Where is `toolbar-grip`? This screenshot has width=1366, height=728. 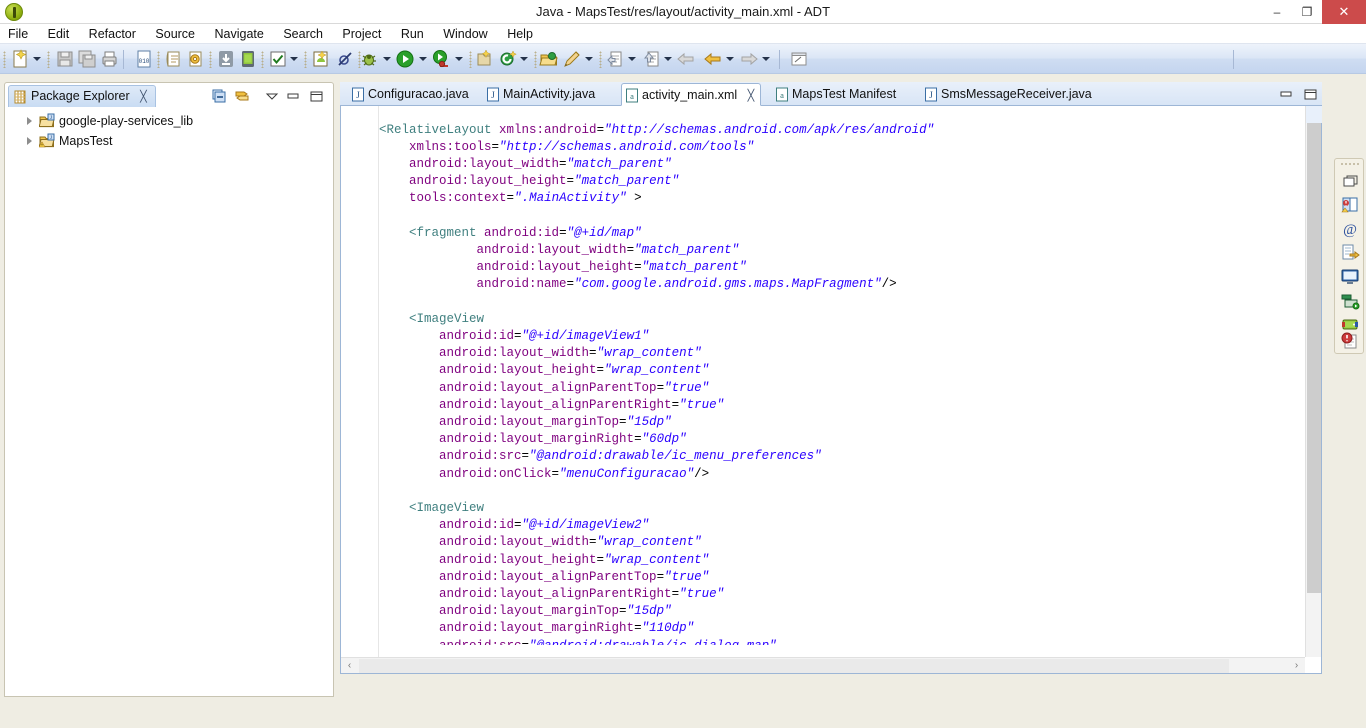 toolbar-grip is located at coordinates (4, 59).